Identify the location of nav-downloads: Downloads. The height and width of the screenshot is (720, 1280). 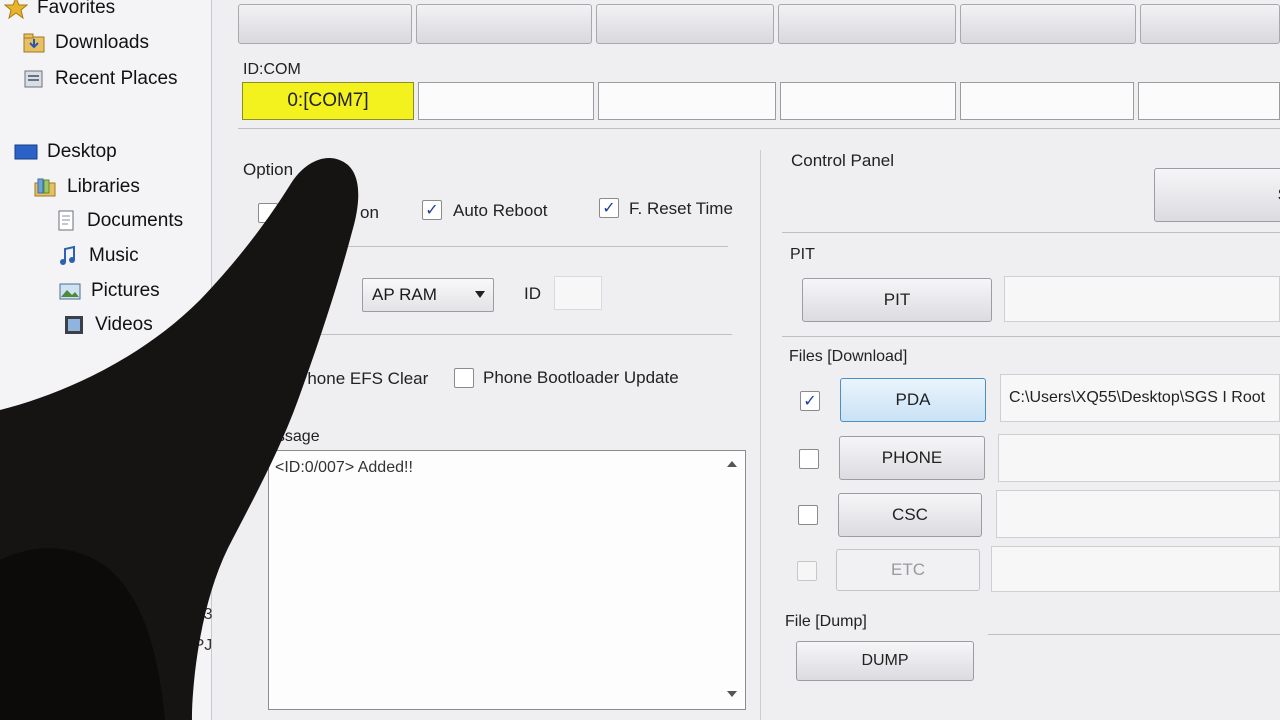
(85, 43).